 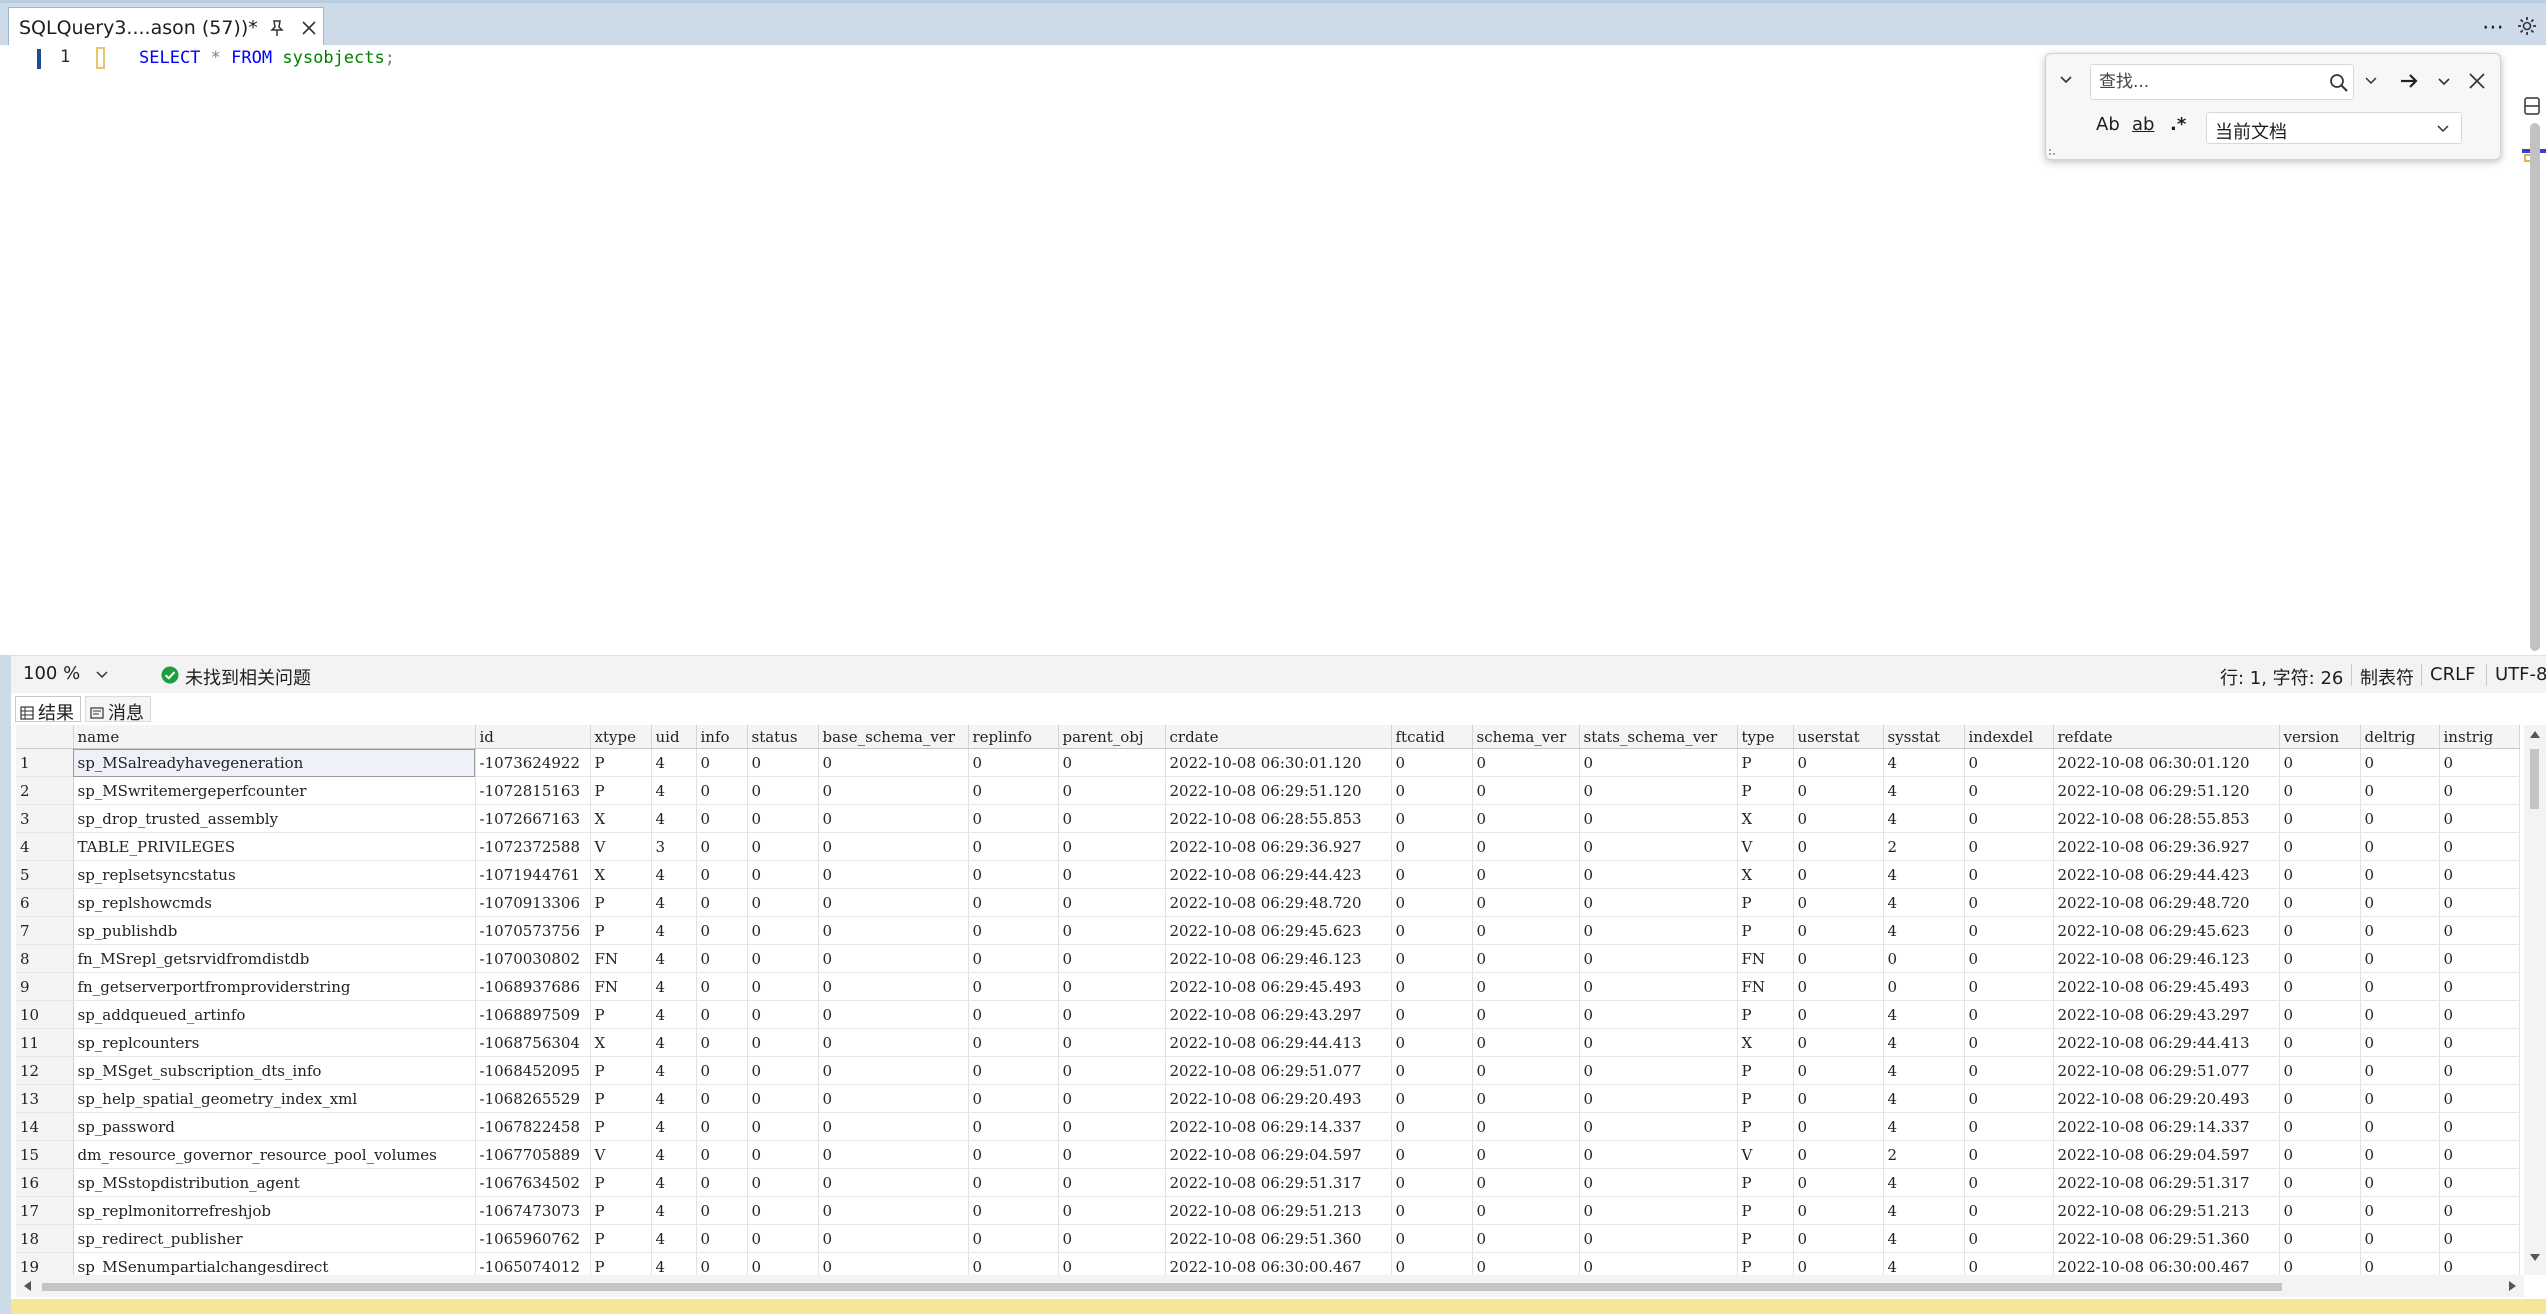 I want to click on row-number: 12, so click(x=45, y=1070).